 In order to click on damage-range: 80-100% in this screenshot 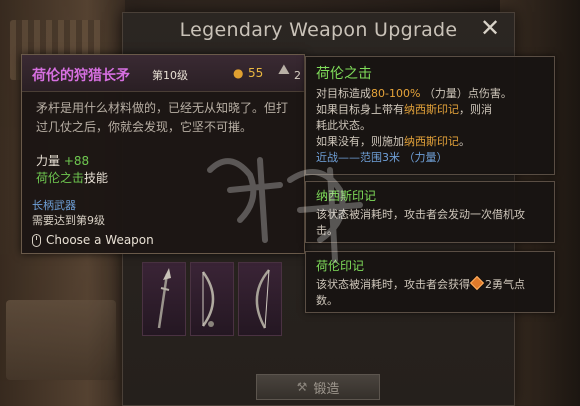, I will do `click(396, 93)`.